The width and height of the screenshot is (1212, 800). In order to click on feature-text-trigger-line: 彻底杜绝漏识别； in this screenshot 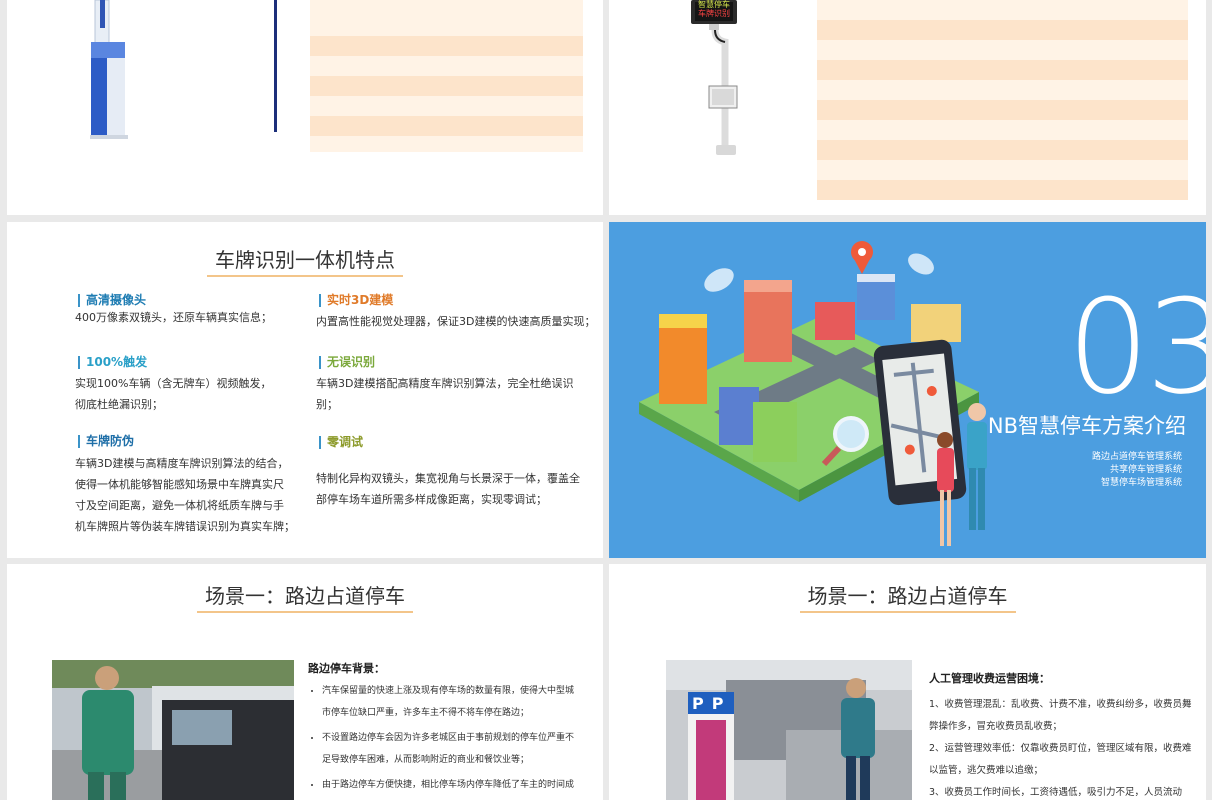, I will do `click(119, 404)`.